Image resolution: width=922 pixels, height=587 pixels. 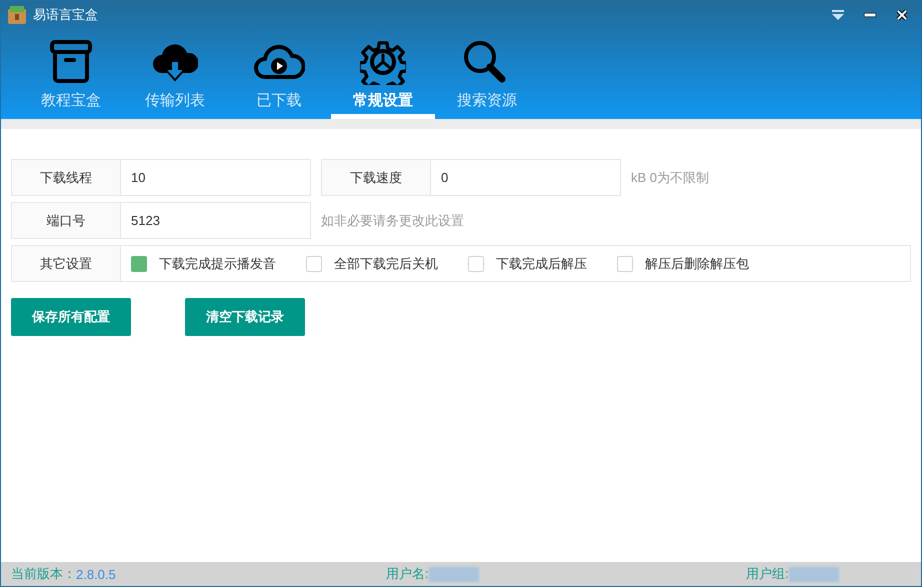 What do you see at coordinates (43, 574) in the screenshot?
I see `version-label: 当前版本：` at bounding box center [43, 574].